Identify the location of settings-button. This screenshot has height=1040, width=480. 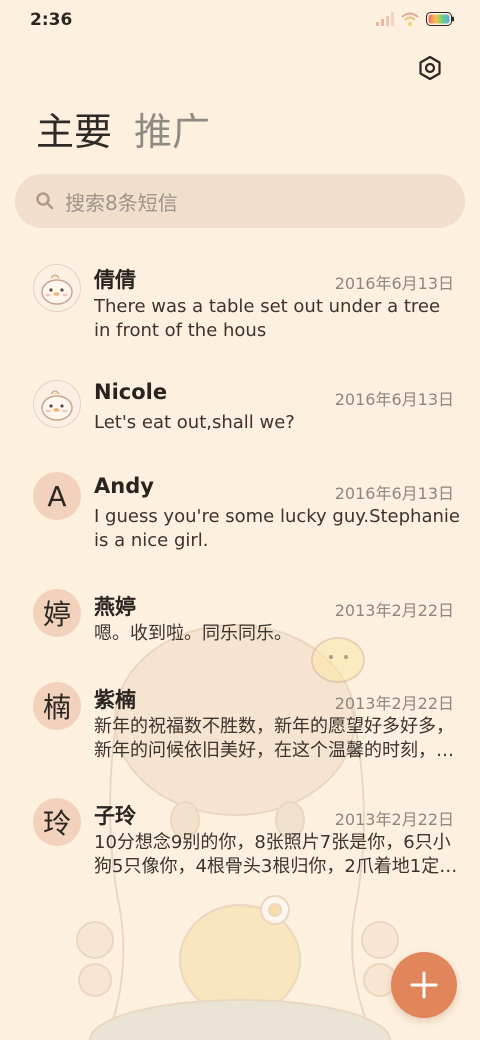
(430, 68).